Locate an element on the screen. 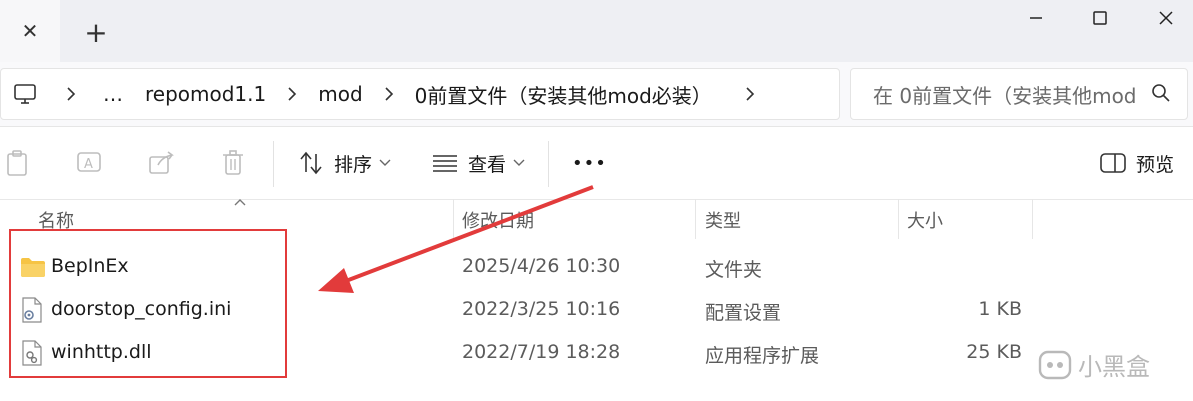  watermark: 小黑盒 is located at coordinates (1094, 364).